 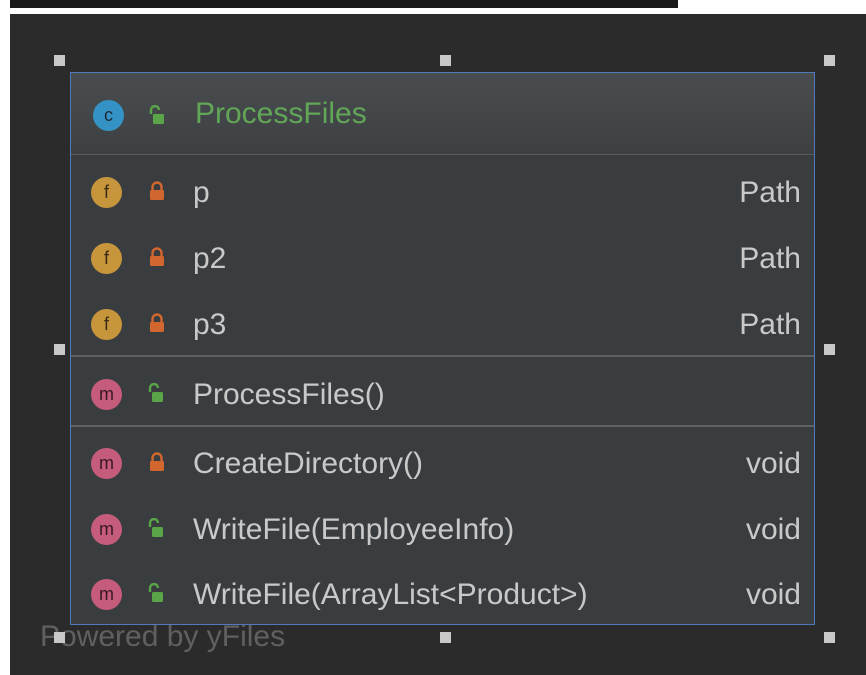 What do you see at coordinates (59, 637) in the screenshot?
I see `resize-handle-bottom-left` at bounding box center [59, 637].